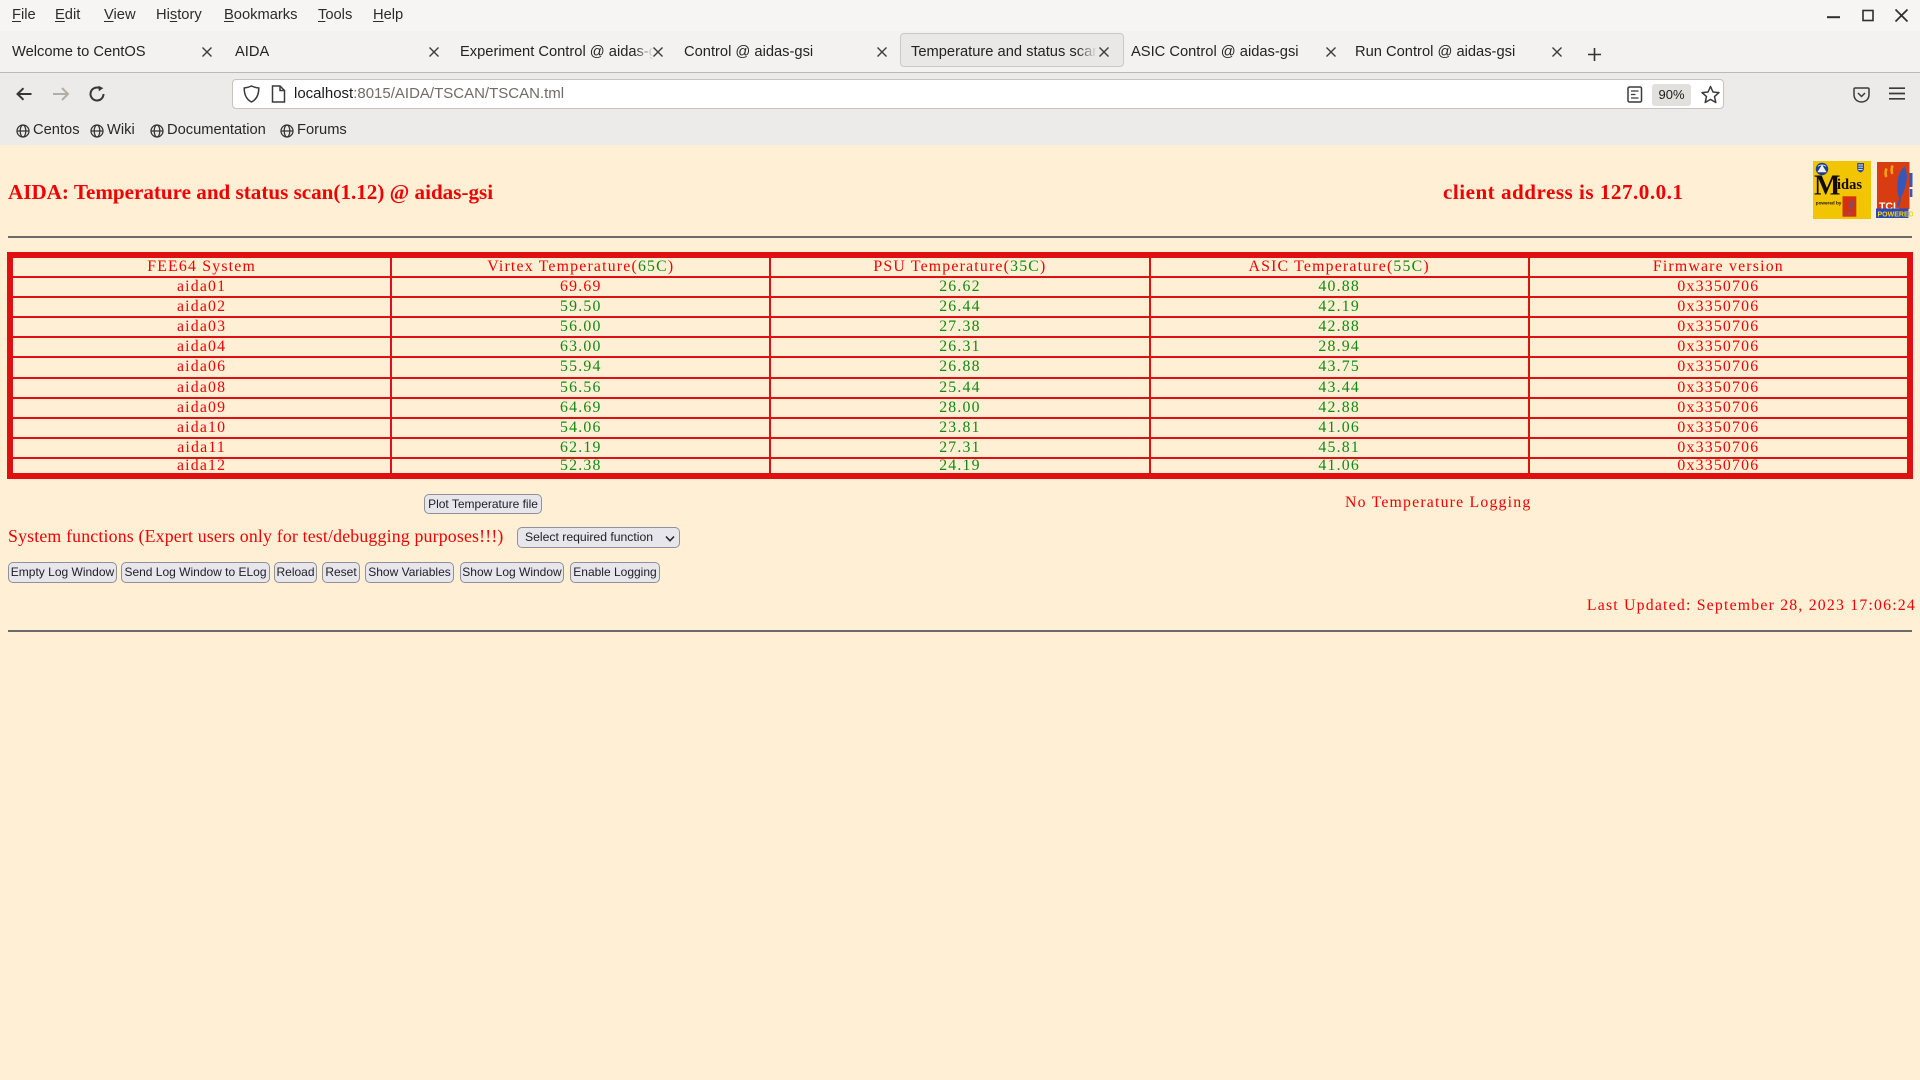 The height and width of the screenshot is (1080, 1920). What do you see at coordinates (1849, 185) in the screenshot?
I see `svg-text: idas` at bounding box center [1849, 185].